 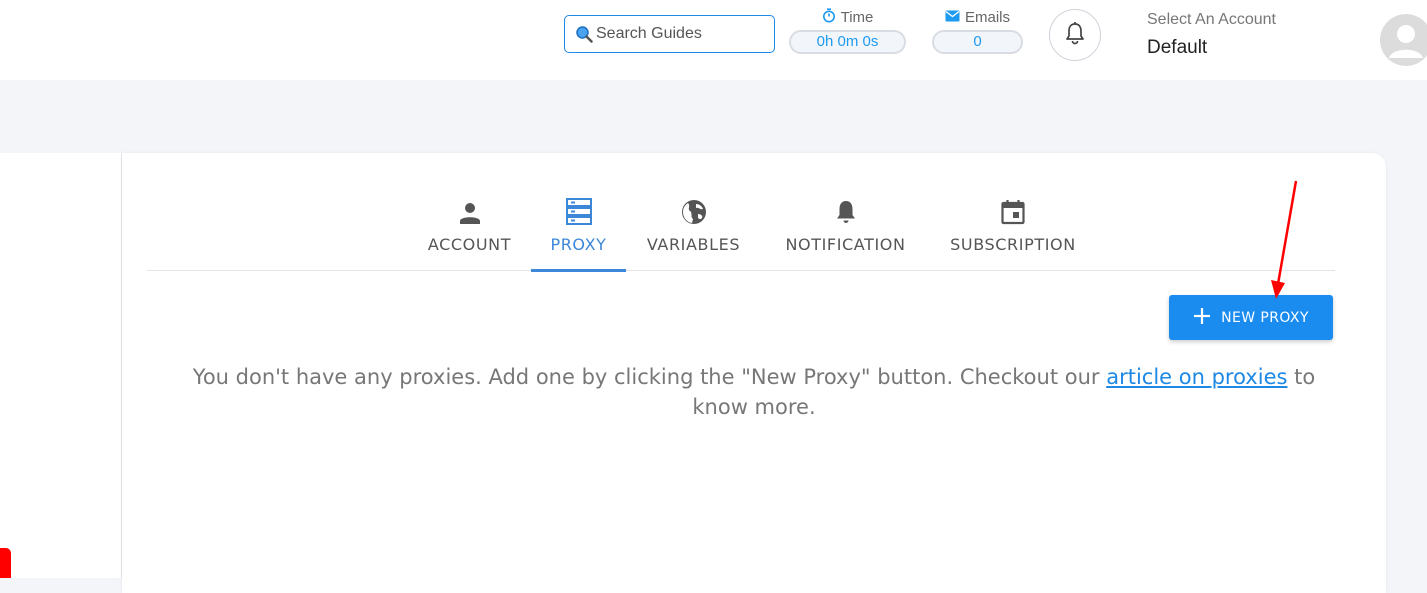 What do you see at coordinates (5, 563) in the screenshot?
I see `help-badge` at bounding box center [5, 563].